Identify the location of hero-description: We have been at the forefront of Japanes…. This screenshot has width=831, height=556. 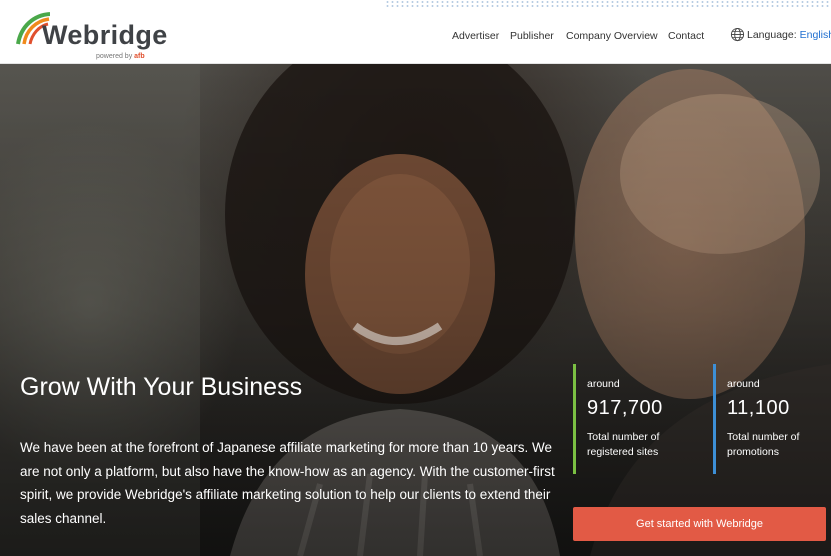
(287, 483).